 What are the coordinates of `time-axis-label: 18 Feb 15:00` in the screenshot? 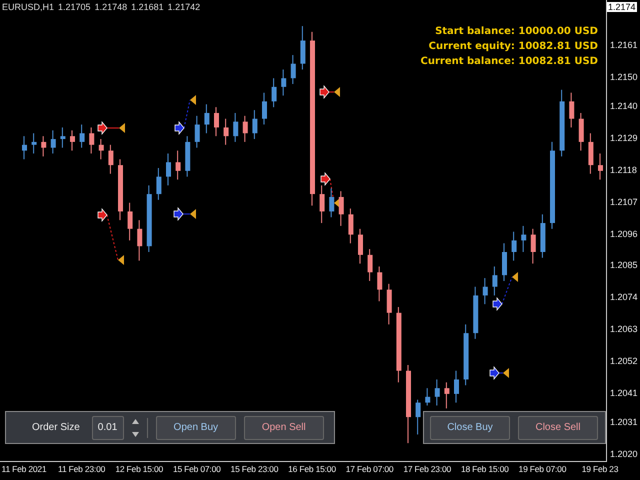 It's located at (484, 469).